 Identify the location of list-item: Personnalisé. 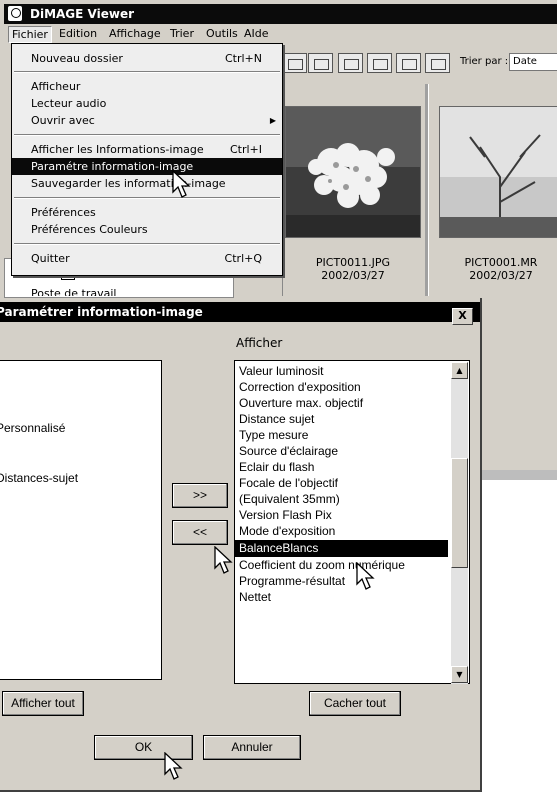
(32, 428).